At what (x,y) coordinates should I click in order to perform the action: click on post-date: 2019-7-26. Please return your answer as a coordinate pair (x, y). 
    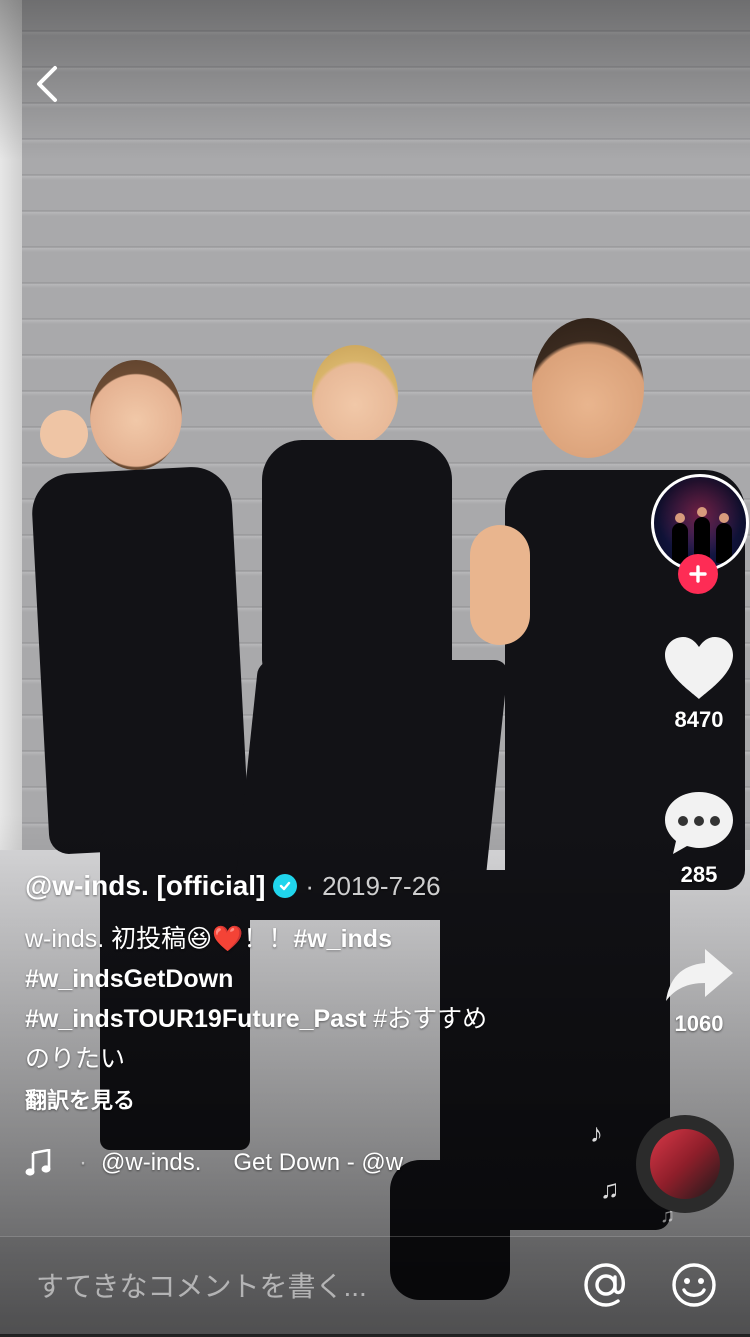
    Looking at the image, I should click on (381, 885).